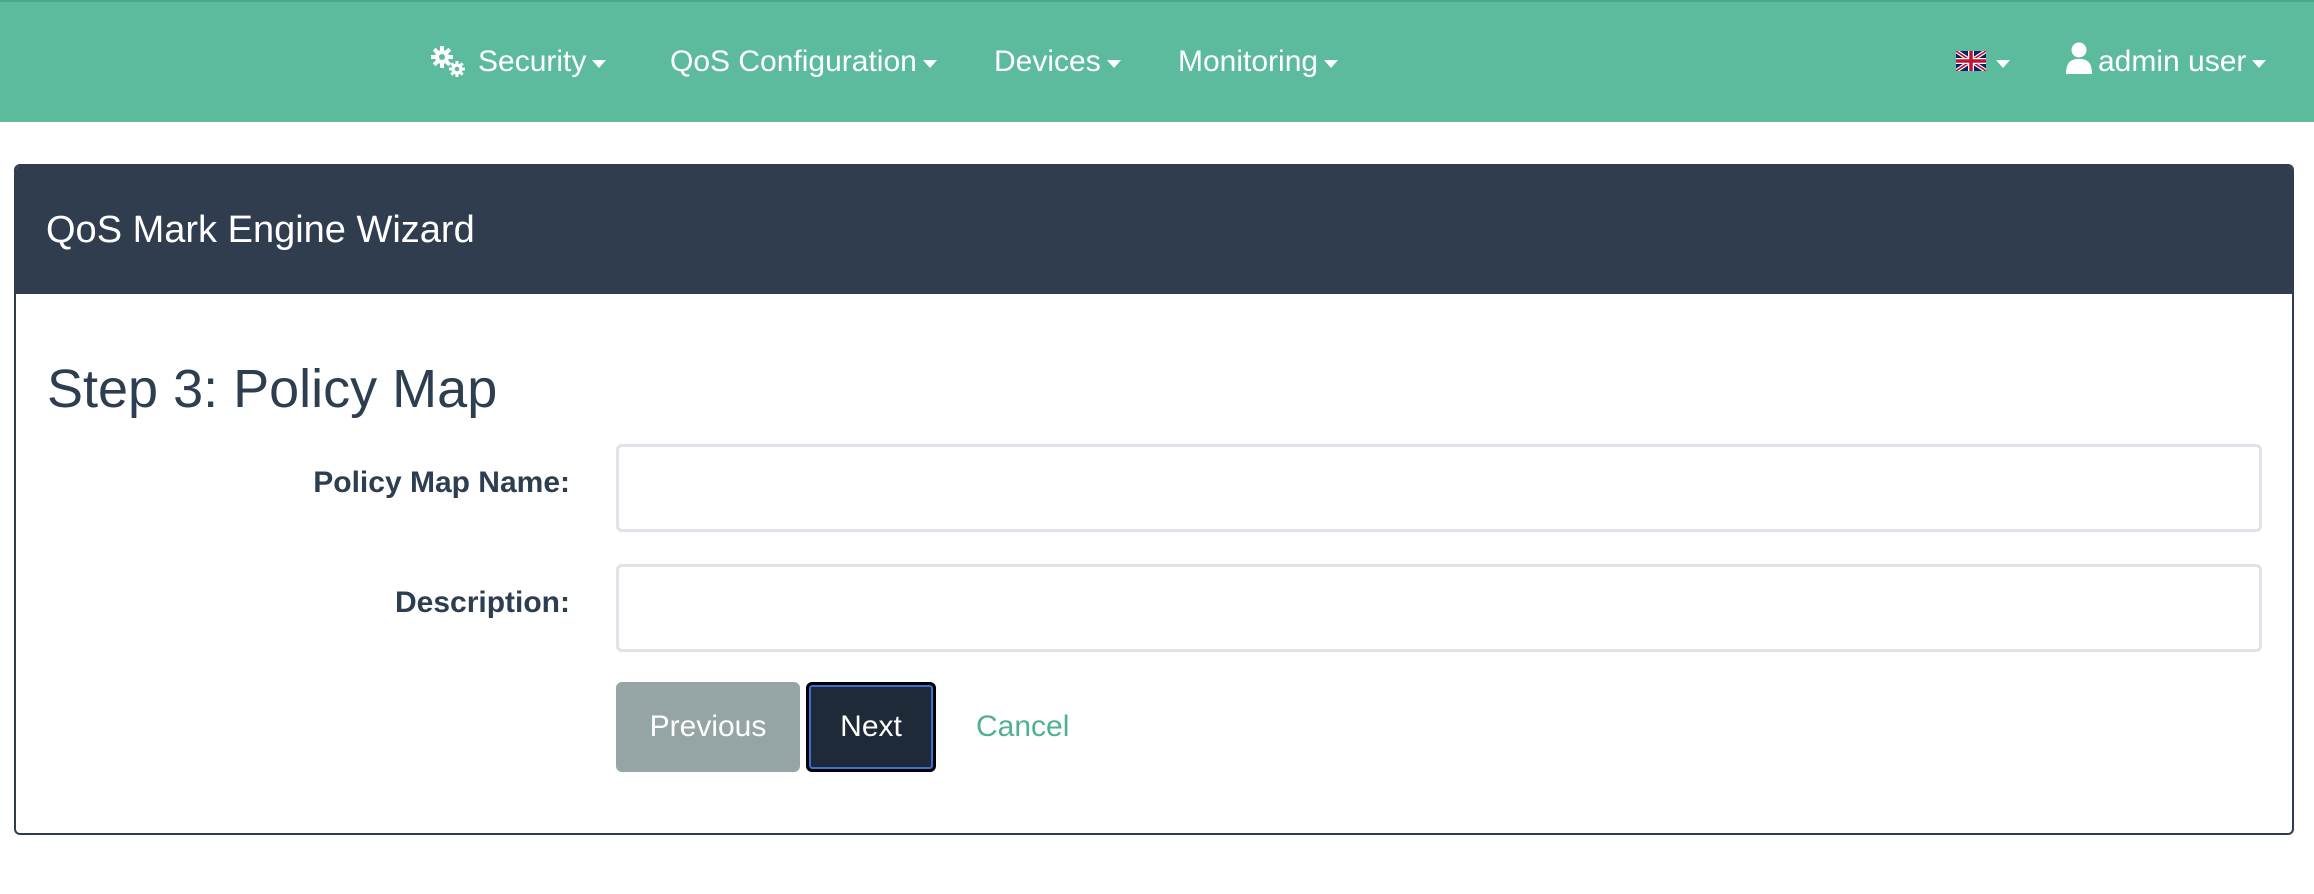 The width and height of the screenshot is (2314, 894). Describe the element at coordinates (1022, 727) in the screenshot. I see `cancel-link: Cancel` at that location.